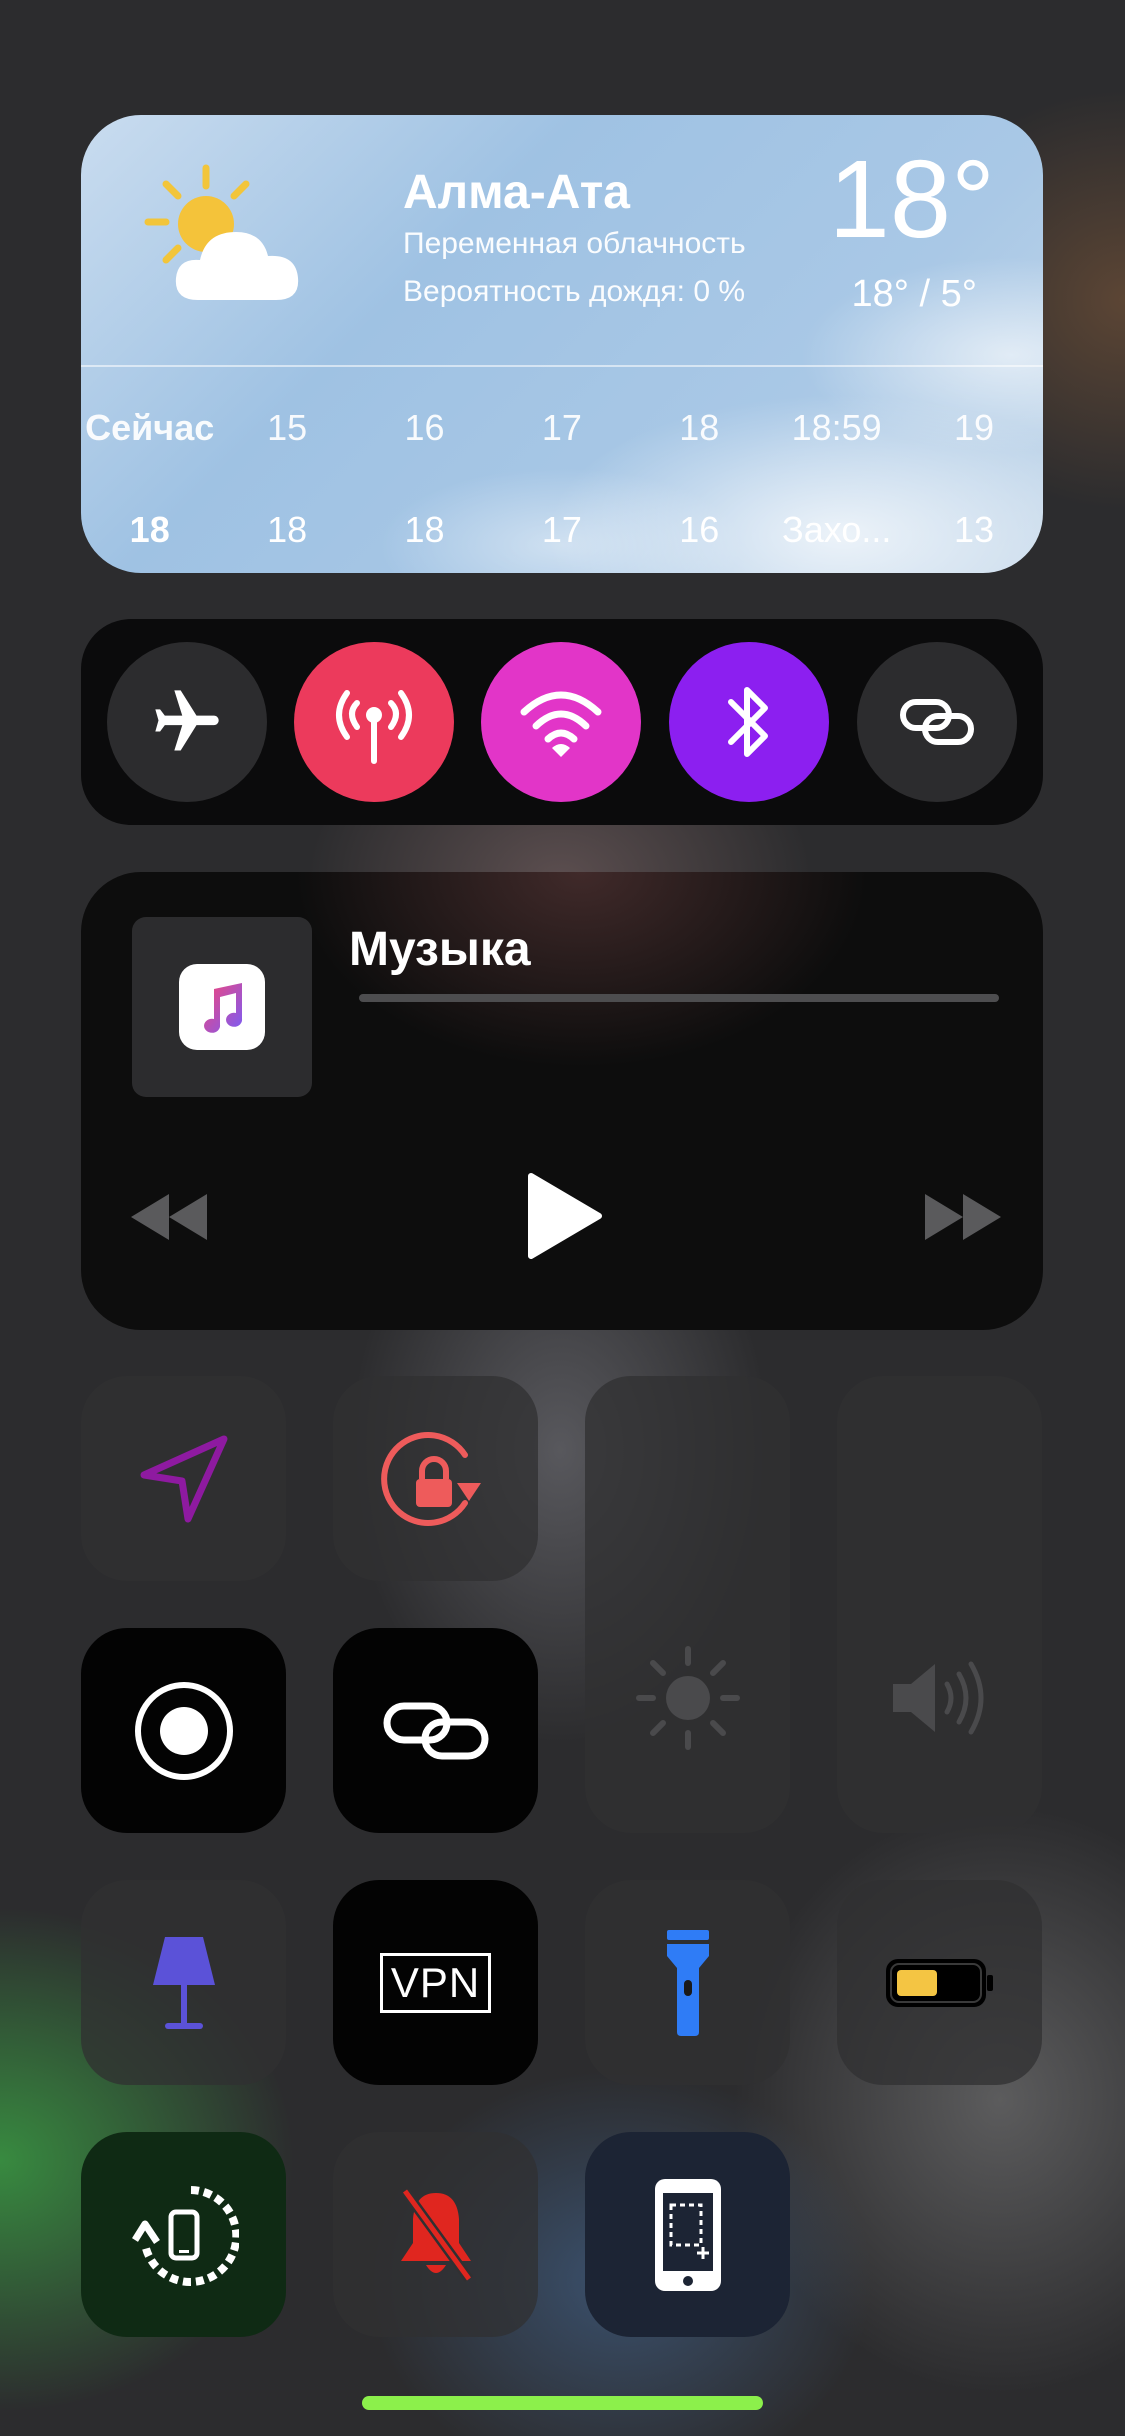  I want to click on flashlight-button, so click(687, 1982).